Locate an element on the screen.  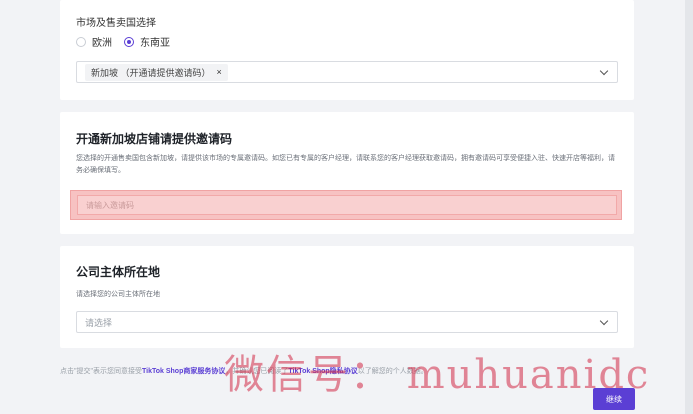
continue-button: 继续 is located at coordinates (614, 399).